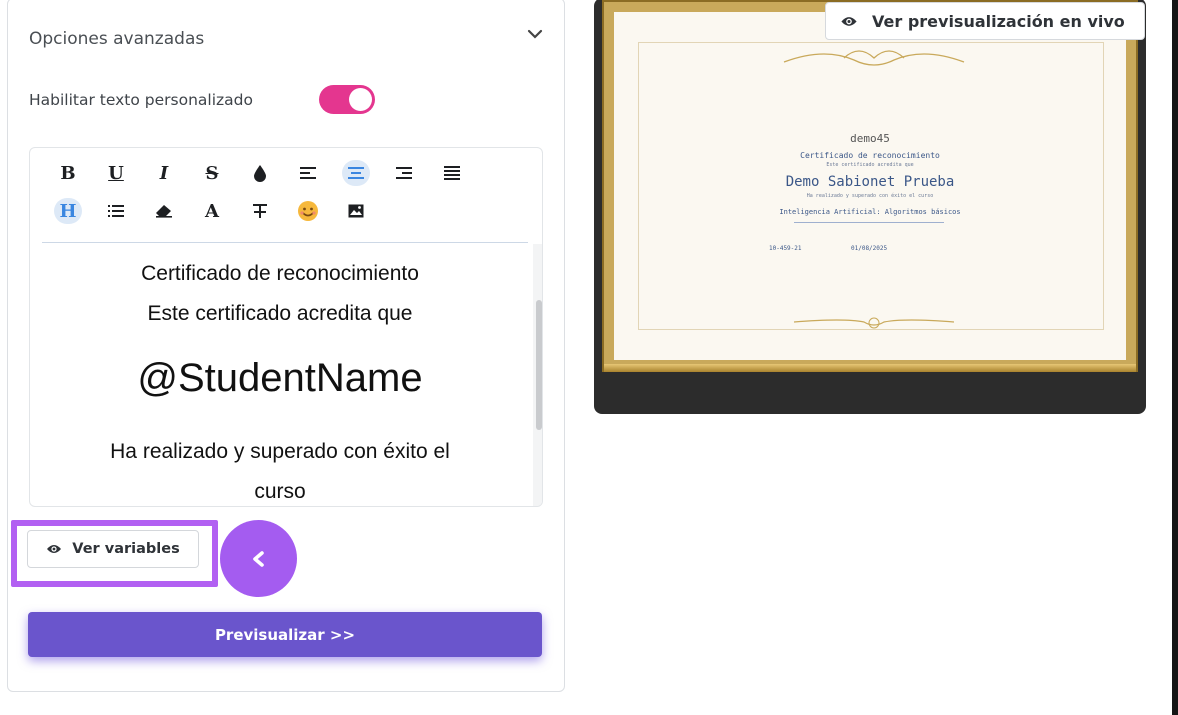 Image resolution: width=1178 pixels, height=715 pixels. Describe the element at coordinates (285, 242) in the screenshot. I see `toolbar-divider` at that location.